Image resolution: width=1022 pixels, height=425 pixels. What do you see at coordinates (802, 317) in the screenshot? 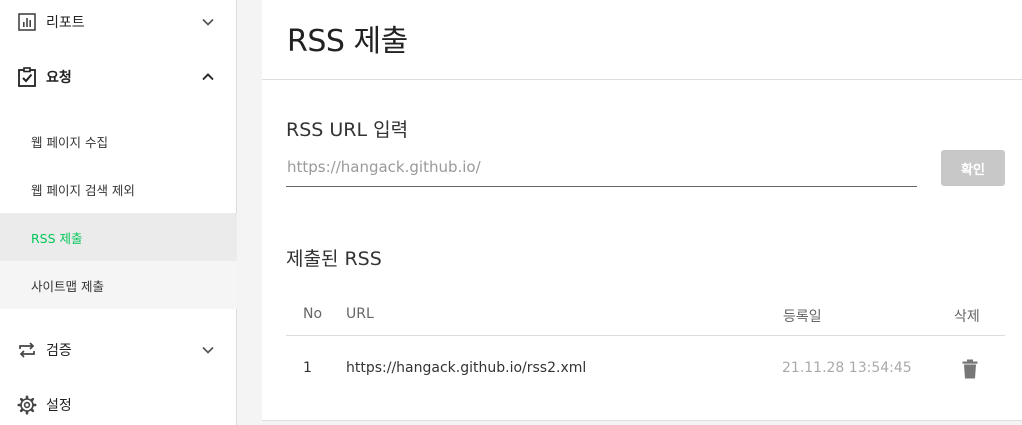
I see `column-header-date: 등록일` at bounding box center [802, 317].